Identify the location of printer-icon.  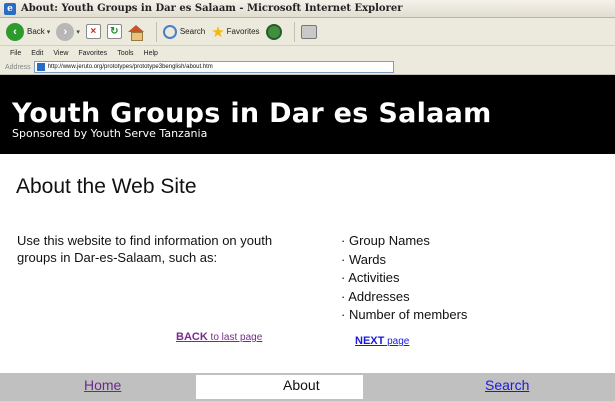
(308, 31).